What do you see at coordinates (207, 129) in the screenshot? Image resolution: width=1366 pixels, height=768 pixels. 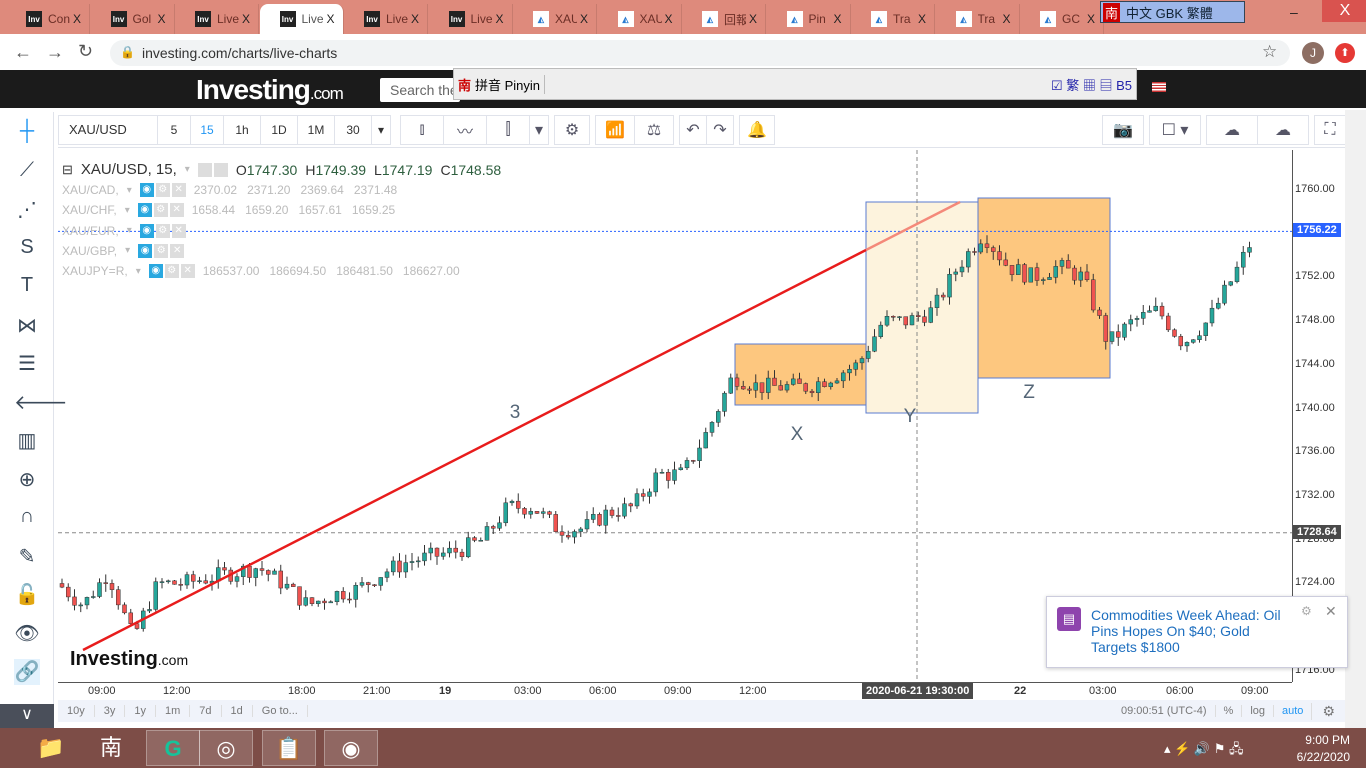 I see `interval-15: 15` at bounding box center [207, 129].